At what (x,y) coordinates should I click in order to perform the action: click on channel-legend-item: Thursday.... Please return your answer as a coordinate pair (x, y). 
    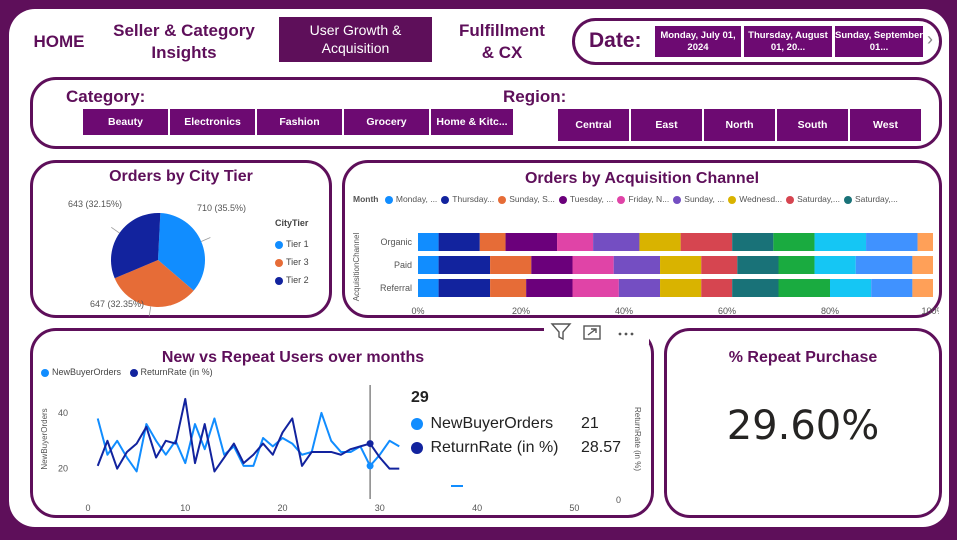
    Looking at the image, I should click on (467, 199).